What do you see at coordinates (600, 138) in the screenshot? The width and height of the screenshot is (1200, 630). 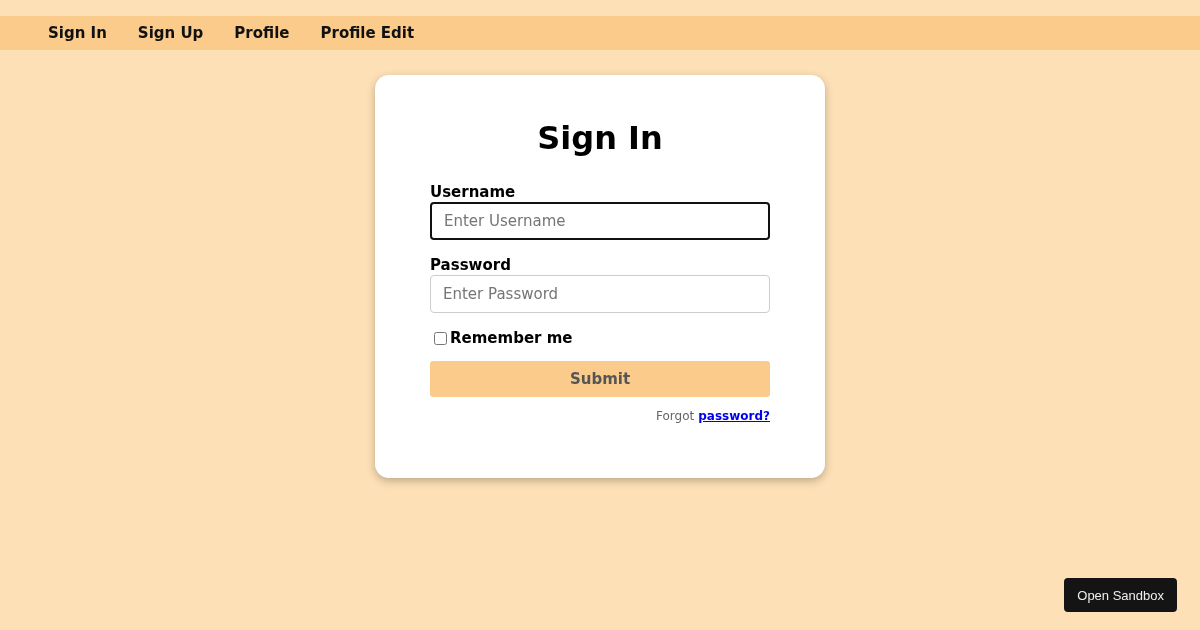 I see `form-title: Sign In` at bounding box center [600, 138].